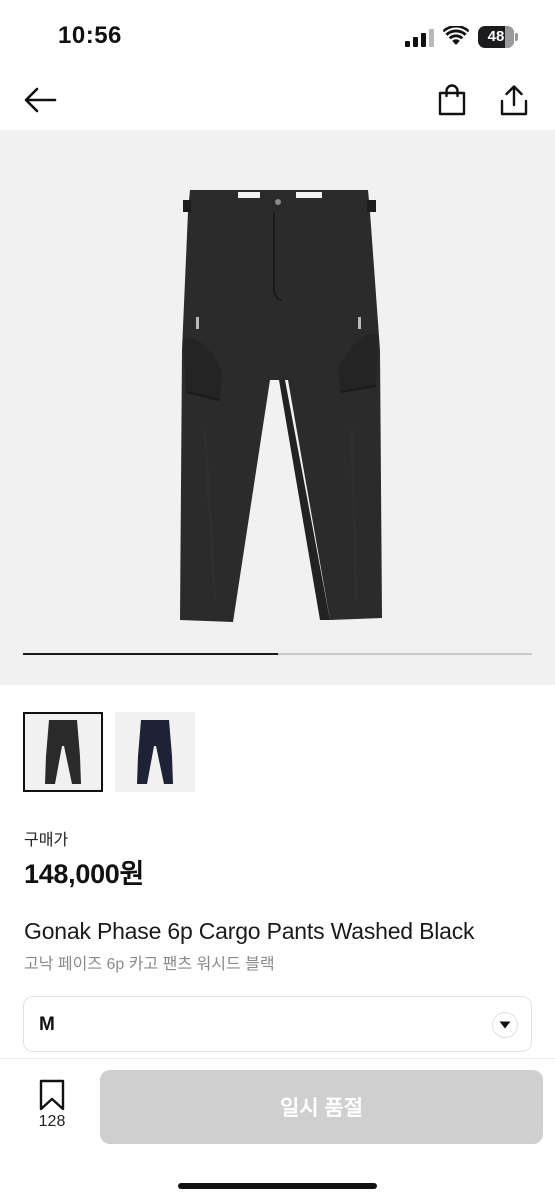  What do you see at coordinates (419, 38) in the screenshot?
I see `signal-icon` at bounding box center [419, 38].